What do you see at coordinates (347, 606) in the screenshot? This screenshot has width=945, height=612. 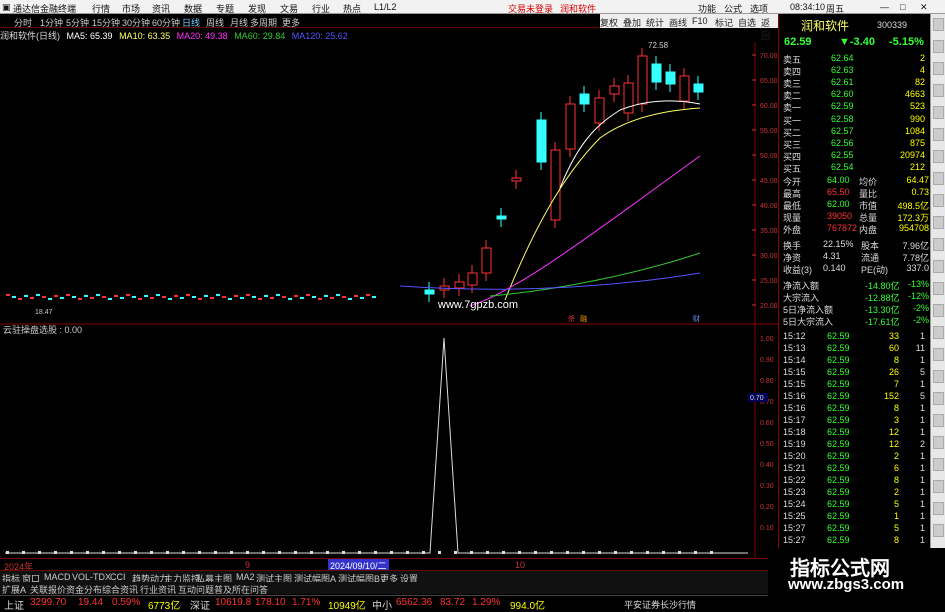 I see `sz-amount: 10949亿` at bounding box center [347, 606].